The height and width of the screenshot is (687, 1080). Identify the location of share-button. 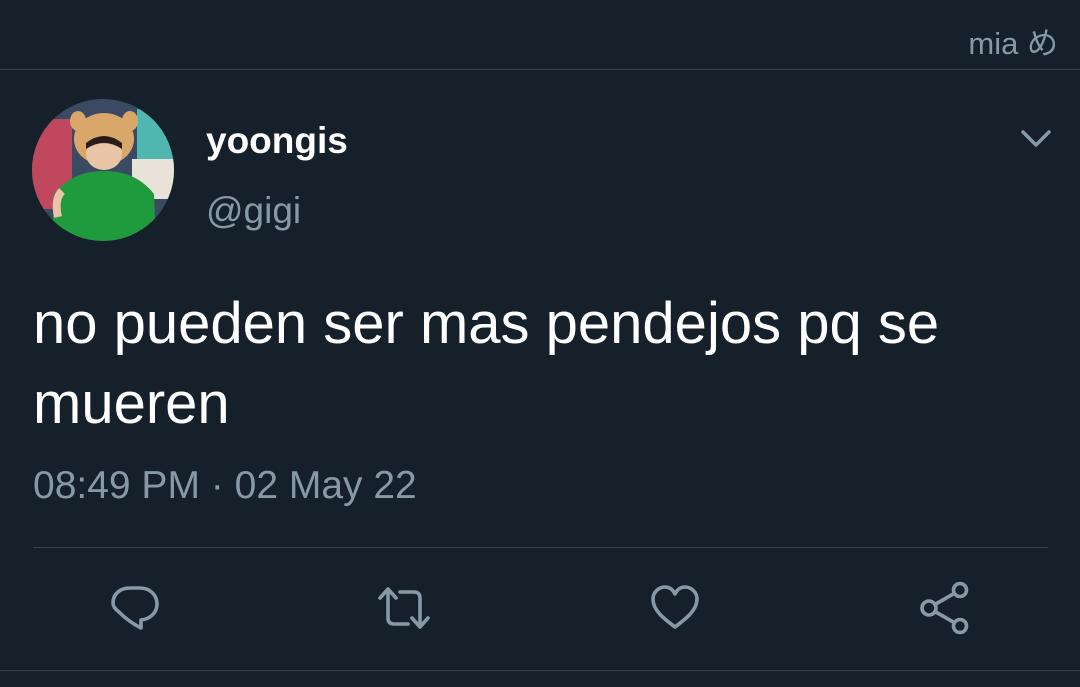
(945, 608).